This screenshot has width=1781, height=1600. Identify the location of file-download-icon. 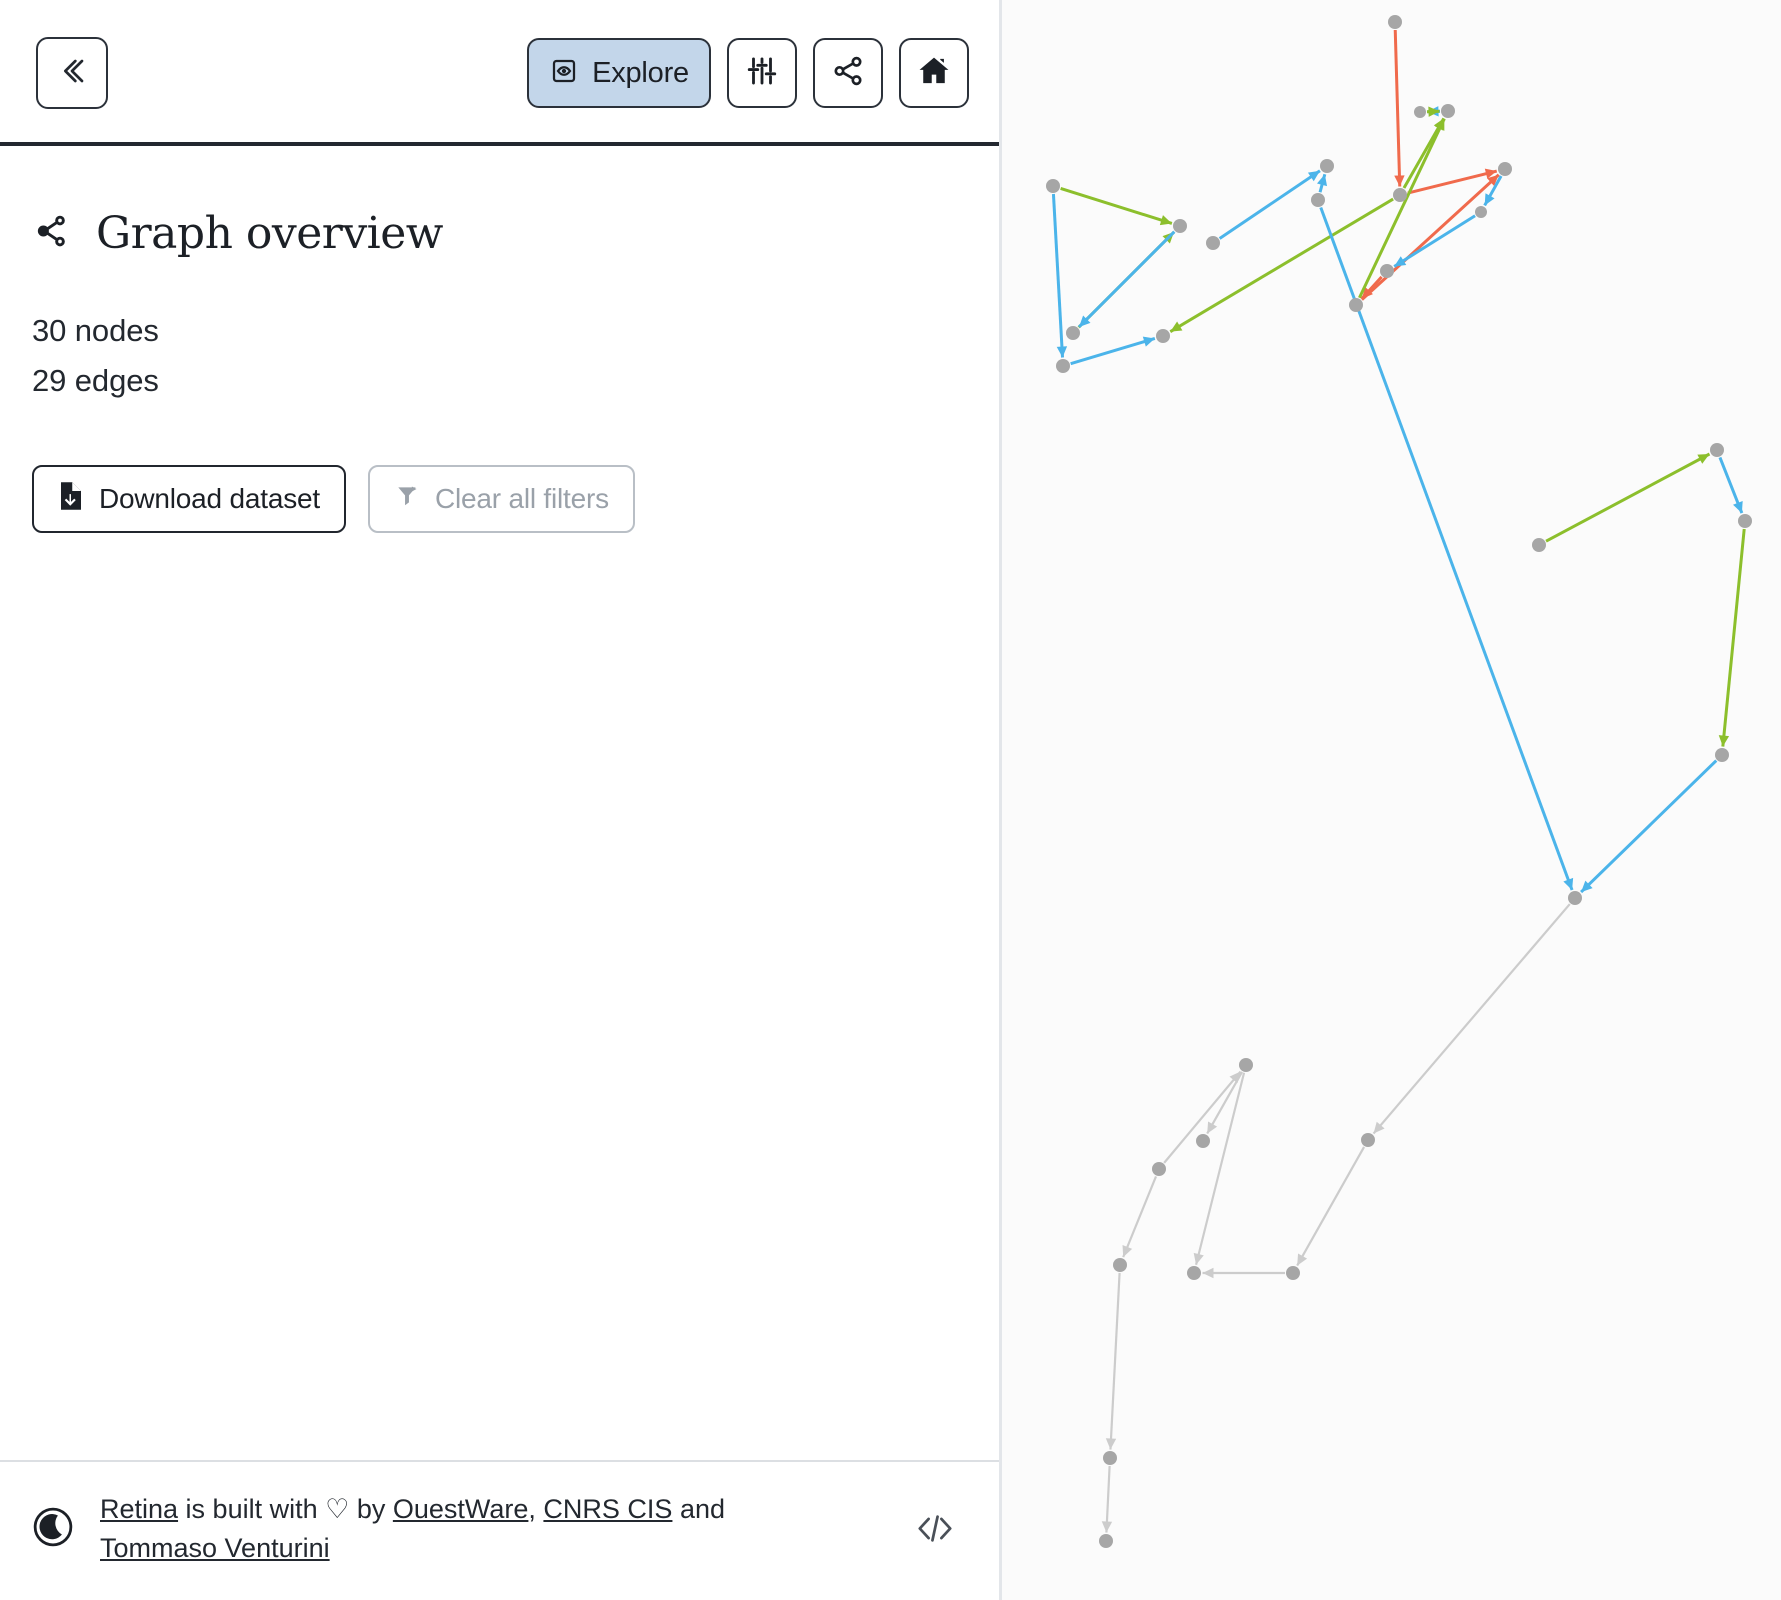
(71, 499).